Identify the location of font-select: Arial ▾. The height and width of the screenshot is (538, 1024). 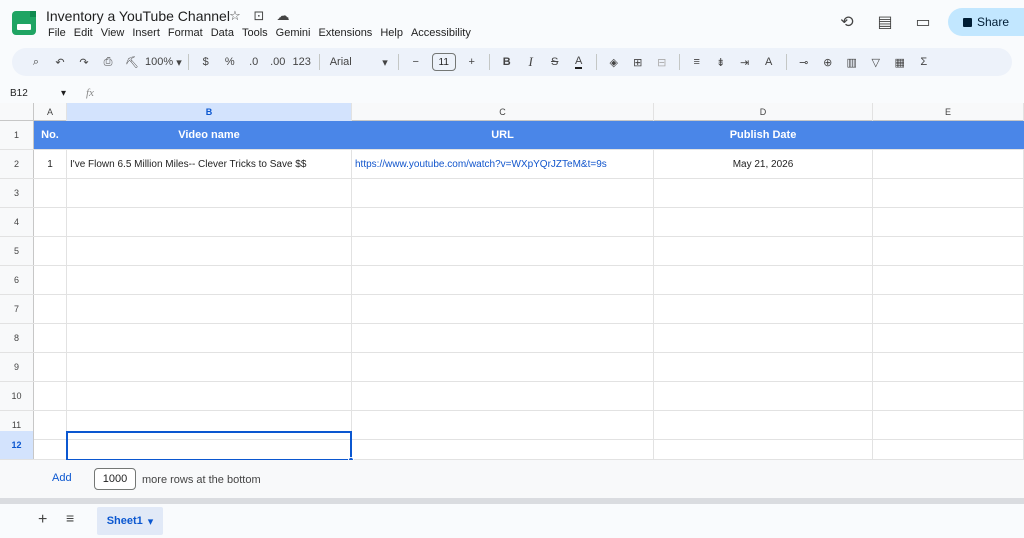
(359, 62).